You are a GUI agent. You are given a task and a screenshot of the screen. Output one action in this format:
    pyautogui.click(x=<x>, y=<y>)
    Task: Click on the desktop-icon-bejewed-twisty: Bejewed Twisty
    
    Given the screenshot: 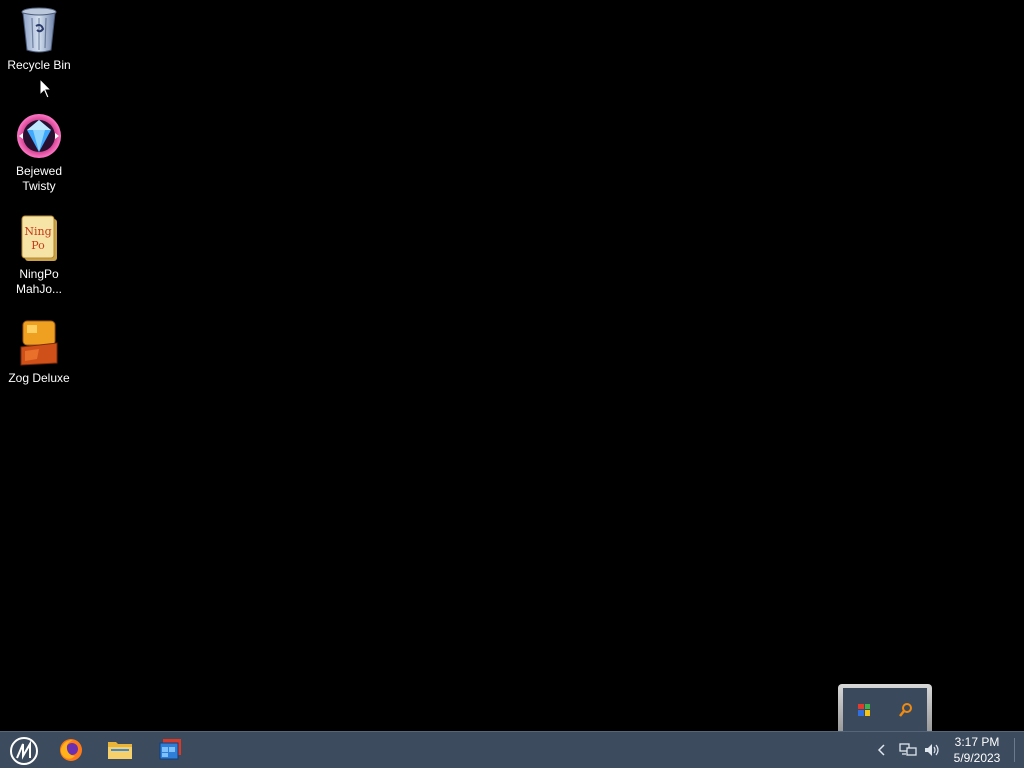 What is the action you would take?
    pyautogui.click(x=39, y=153)
    